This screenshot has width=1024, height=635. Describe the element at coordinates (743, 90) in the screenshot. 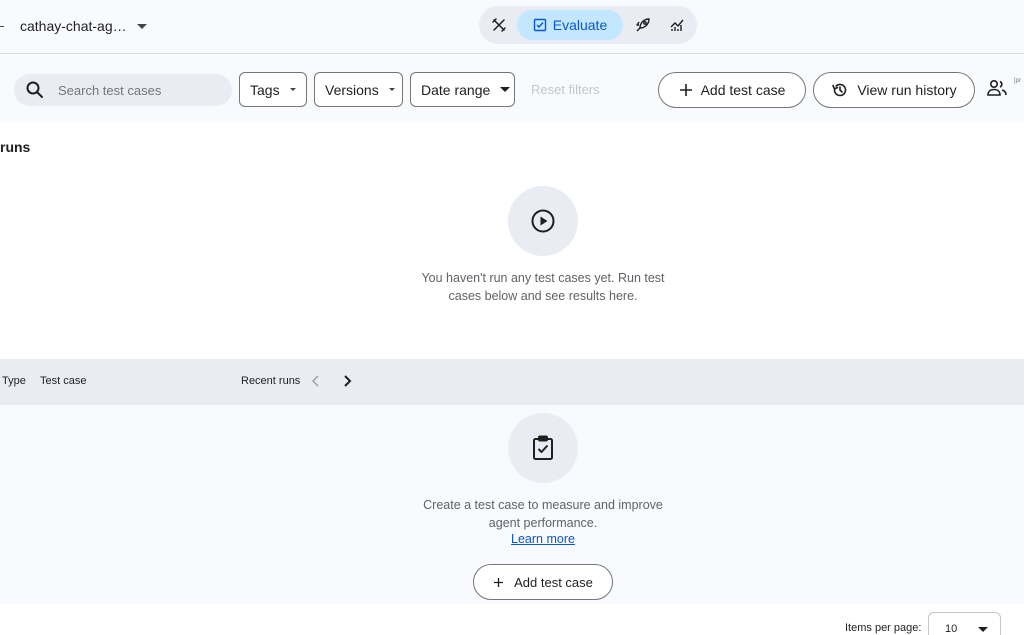

I see `add-test-case-label: Add test case` at that location.